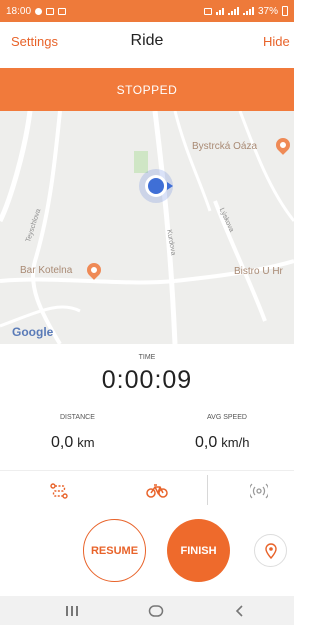 The height and width of the screenshot is (625, 320). Describe the element at coordinates (285, 11) in the screenshot. I see `battery-icon` at that location.